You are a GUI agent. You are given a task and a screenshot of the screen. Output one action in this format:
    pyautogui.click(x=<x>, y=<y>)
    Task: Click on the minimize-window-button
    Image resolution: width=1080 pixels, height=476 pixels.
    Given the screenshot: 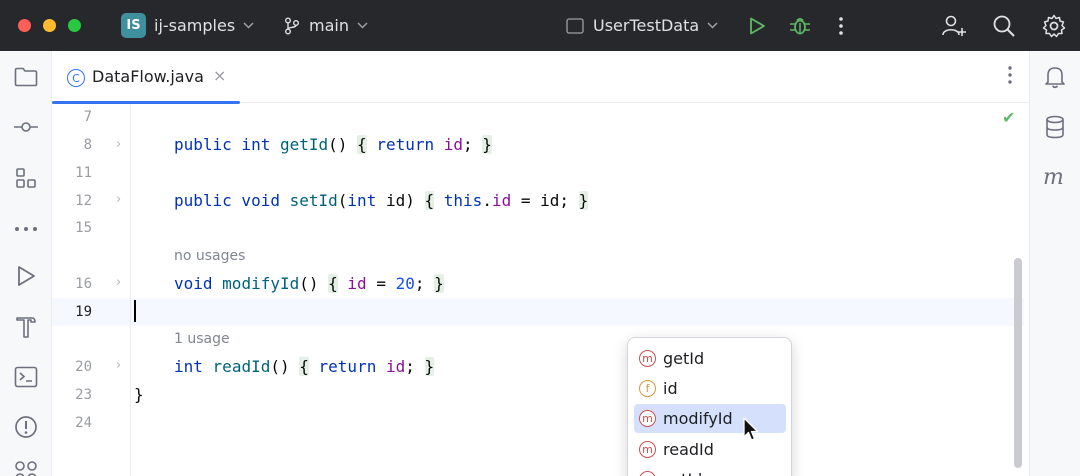 What is the action you would take?
    pyautogui.click(x=49, y=25)
    